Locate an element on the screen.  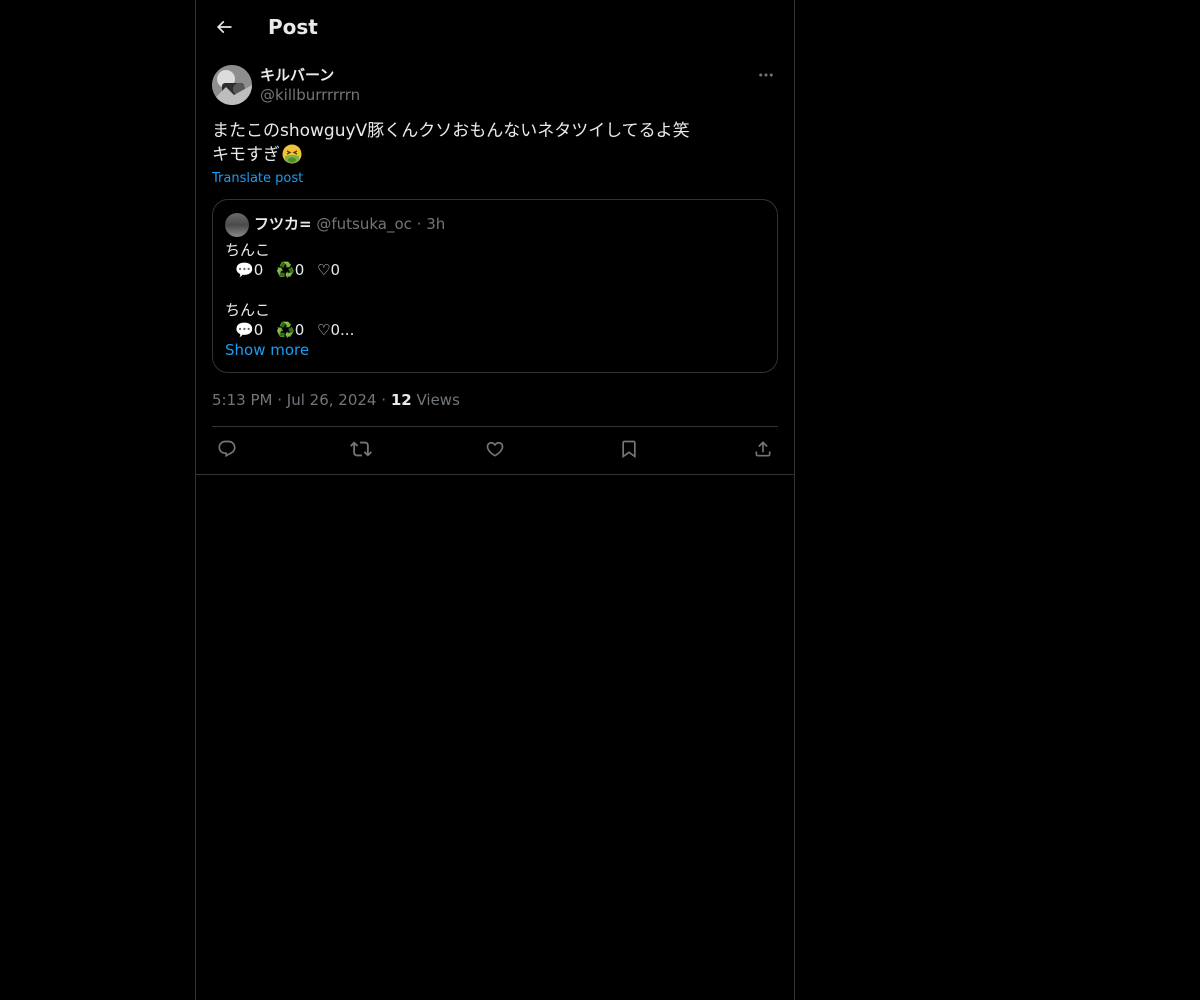
avatar-image is located at coordinates (232, 85).